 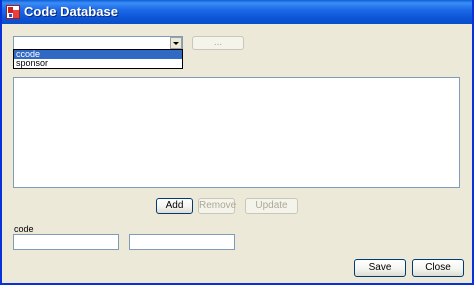 I want to click on chevron-down-icon, so click(x=176, y=43).